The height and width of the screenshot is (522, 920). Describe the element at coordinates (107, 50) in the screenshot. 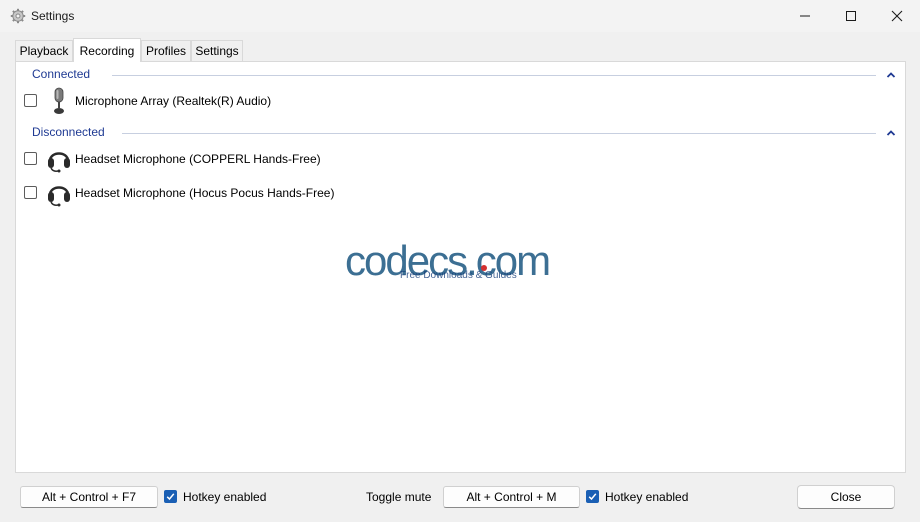

I see `tab-recording: Recording` at that location.